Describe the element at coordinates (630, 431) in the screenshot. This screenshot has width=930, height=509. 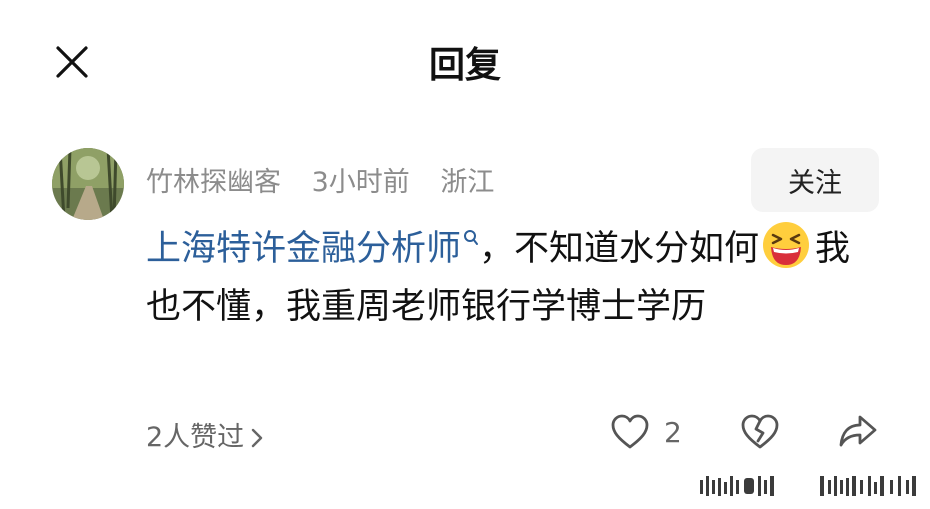
I see `heart-icon` at that location.